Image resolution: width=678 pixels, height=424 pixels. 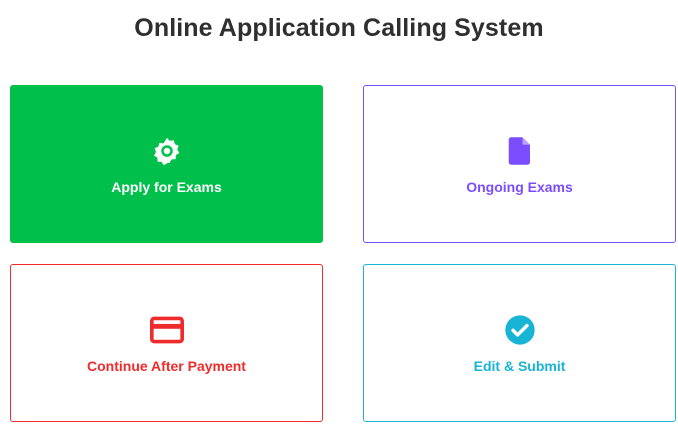 What do you see at coordinates (519, 366) in the screenshot?
I see `edit-and-submit-label: Edit & Submit` at bounding box center [519, 366].